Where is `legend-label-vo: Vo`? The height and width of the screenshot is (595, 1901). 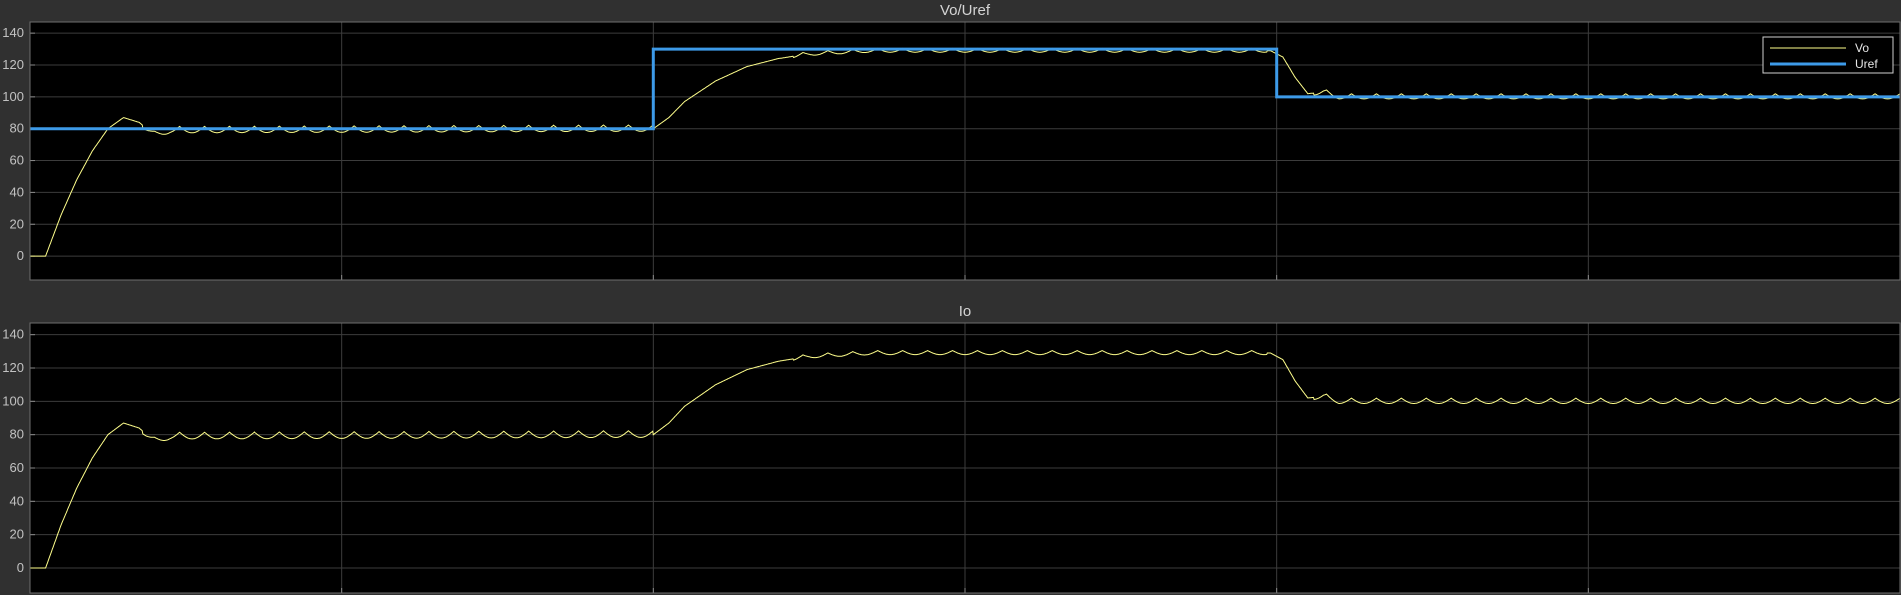
legend-label-vo: Vo is located at coordinates (1862, 48).